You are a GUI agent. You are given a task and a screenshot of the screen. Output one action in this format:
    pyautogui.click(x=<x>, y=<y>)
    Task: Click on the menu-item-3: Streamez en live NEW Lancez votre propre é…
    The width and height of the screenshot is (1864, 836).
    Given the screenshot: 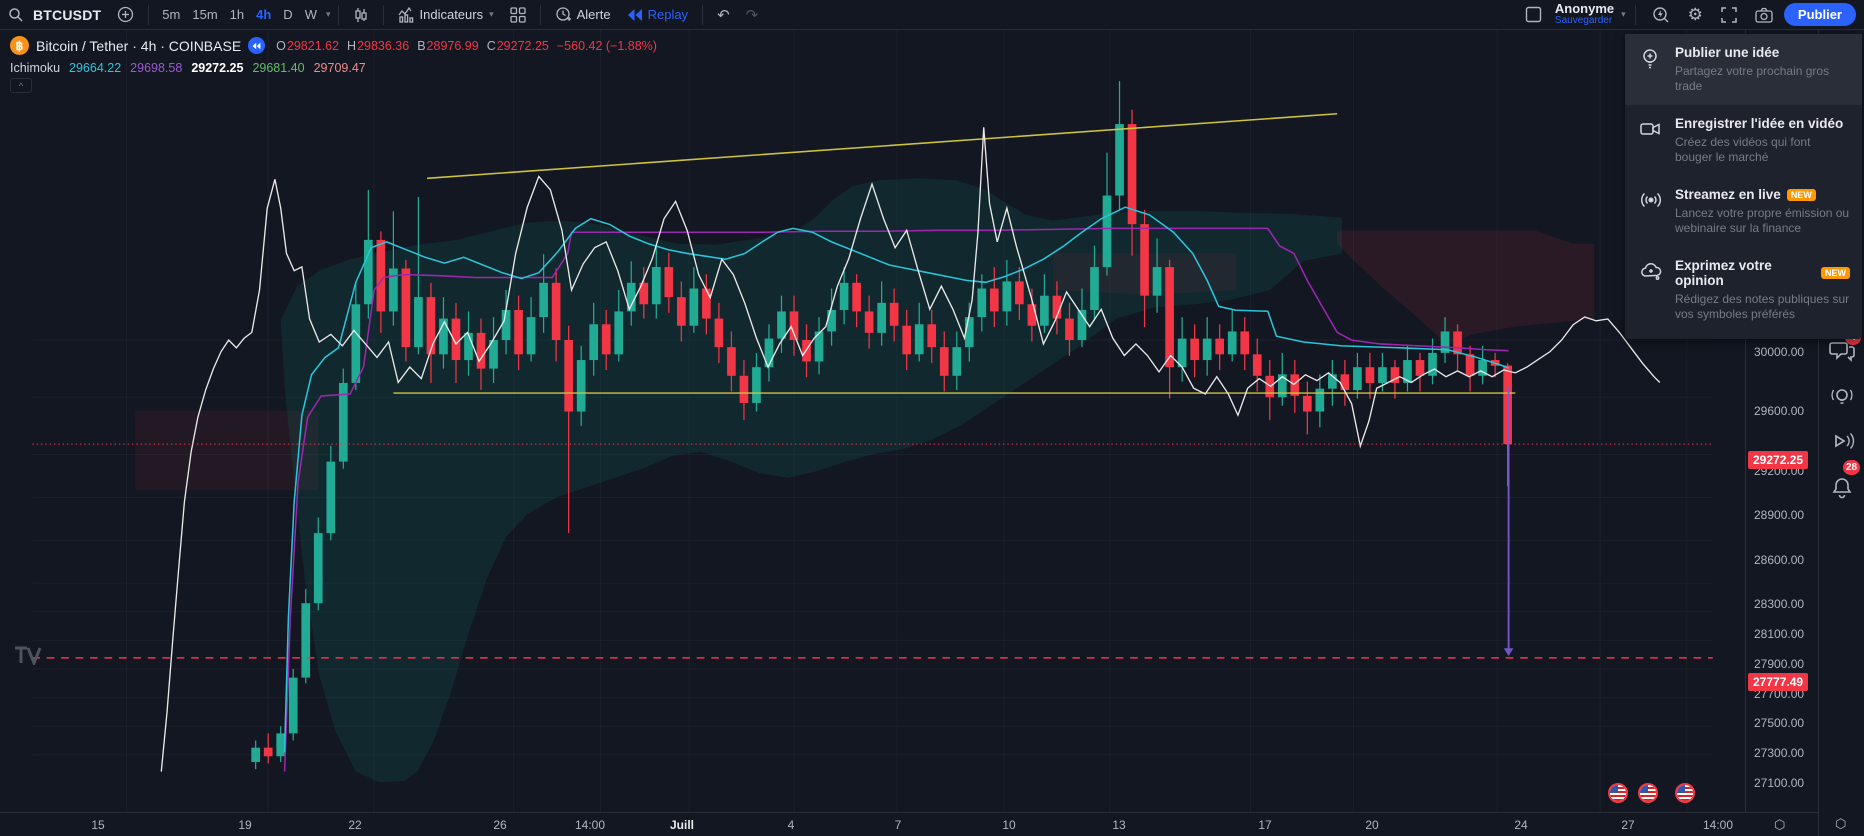 What is the action you would take?
    pyautogui.click(x=1743, y=211)
    